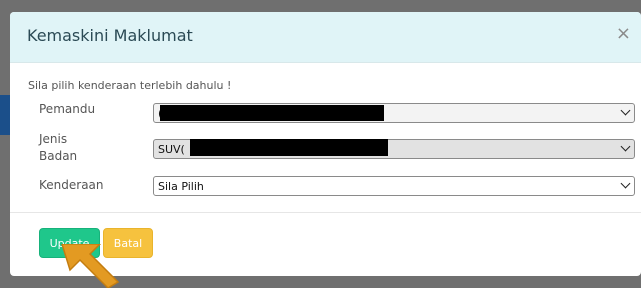 This screenshot has height=288, width=641. What do you see at coordinates (110, 35) in the screenshot?
I see `modal-title: Kemaskini Maklumat` at bounding box center [110, 35].